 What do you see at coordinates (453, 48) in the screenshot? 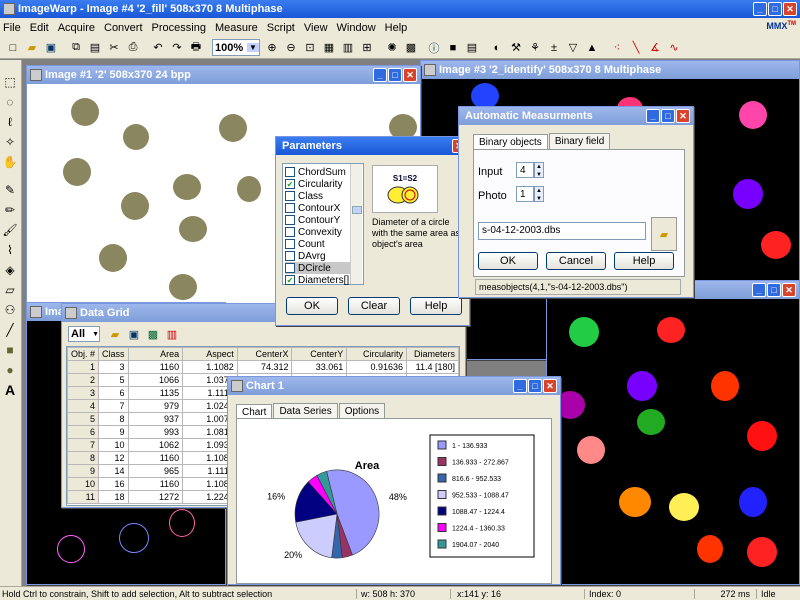
I see `camera-icon: ■` at bounding box center [453, 48].